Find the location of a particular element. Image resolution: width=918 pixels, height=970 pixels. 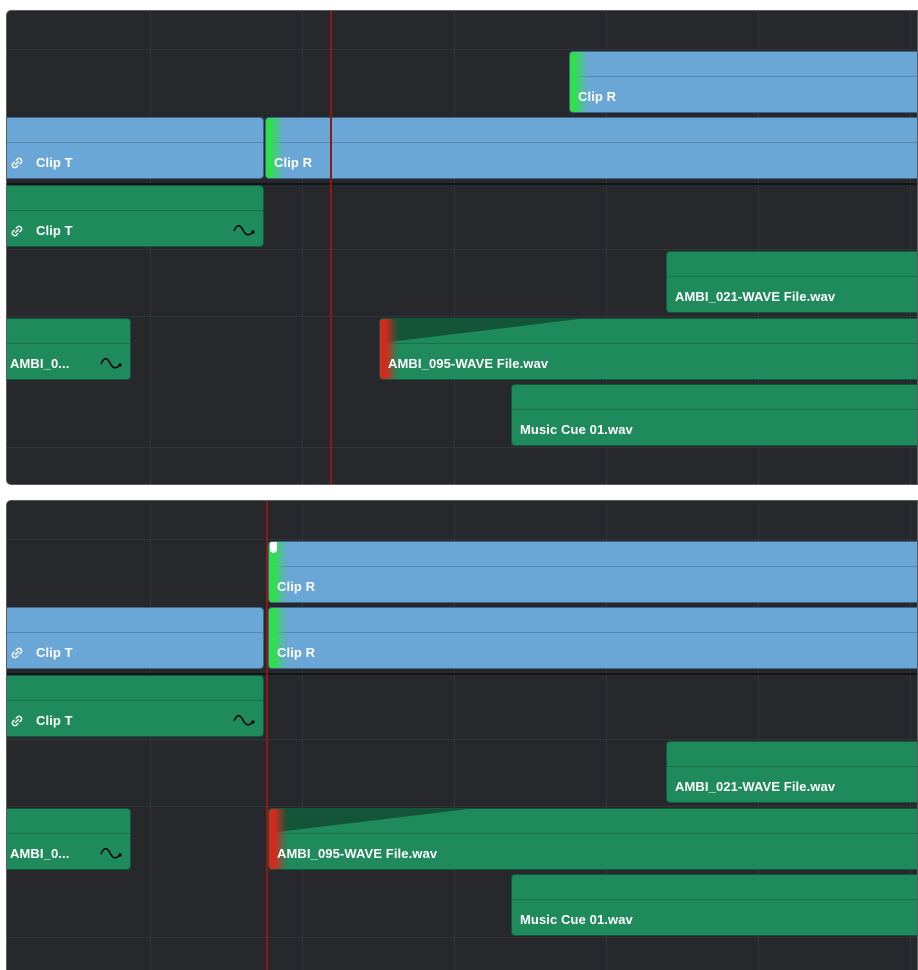

edit-point-flag-icon is located at coordinates (273, 547).